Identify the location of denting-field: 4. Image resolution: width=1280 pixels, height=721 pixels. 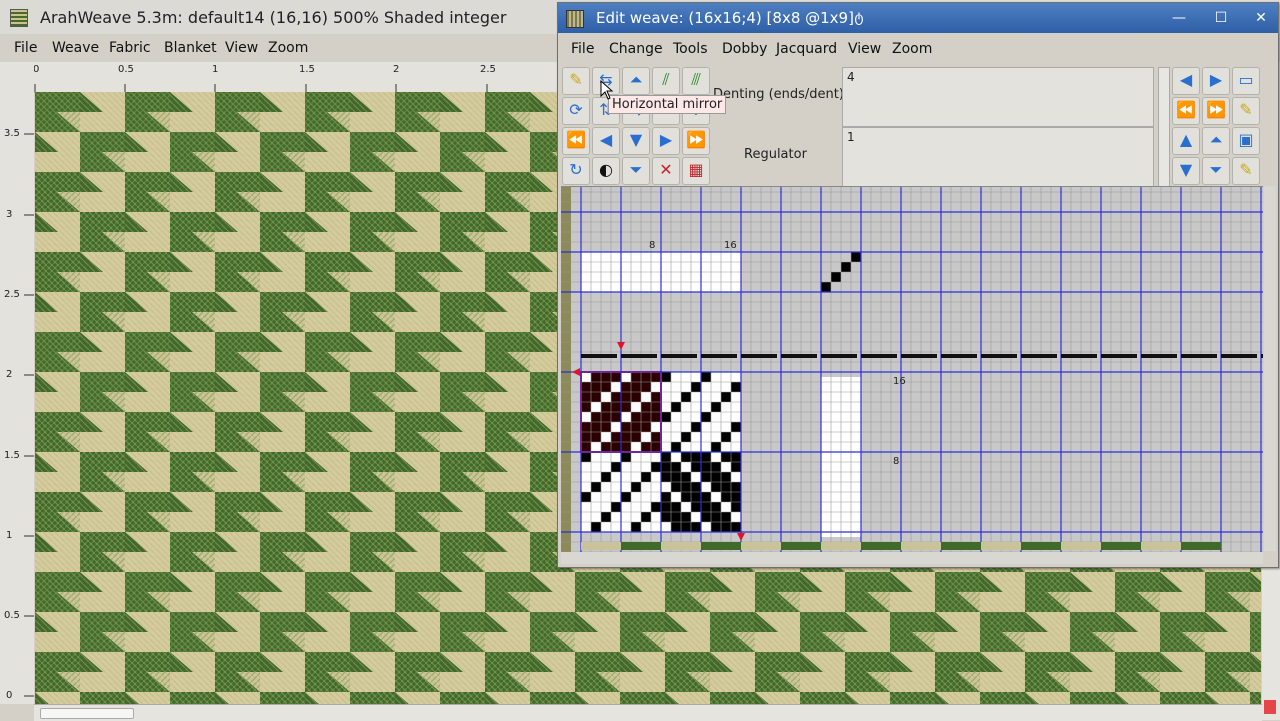
(998, 97).